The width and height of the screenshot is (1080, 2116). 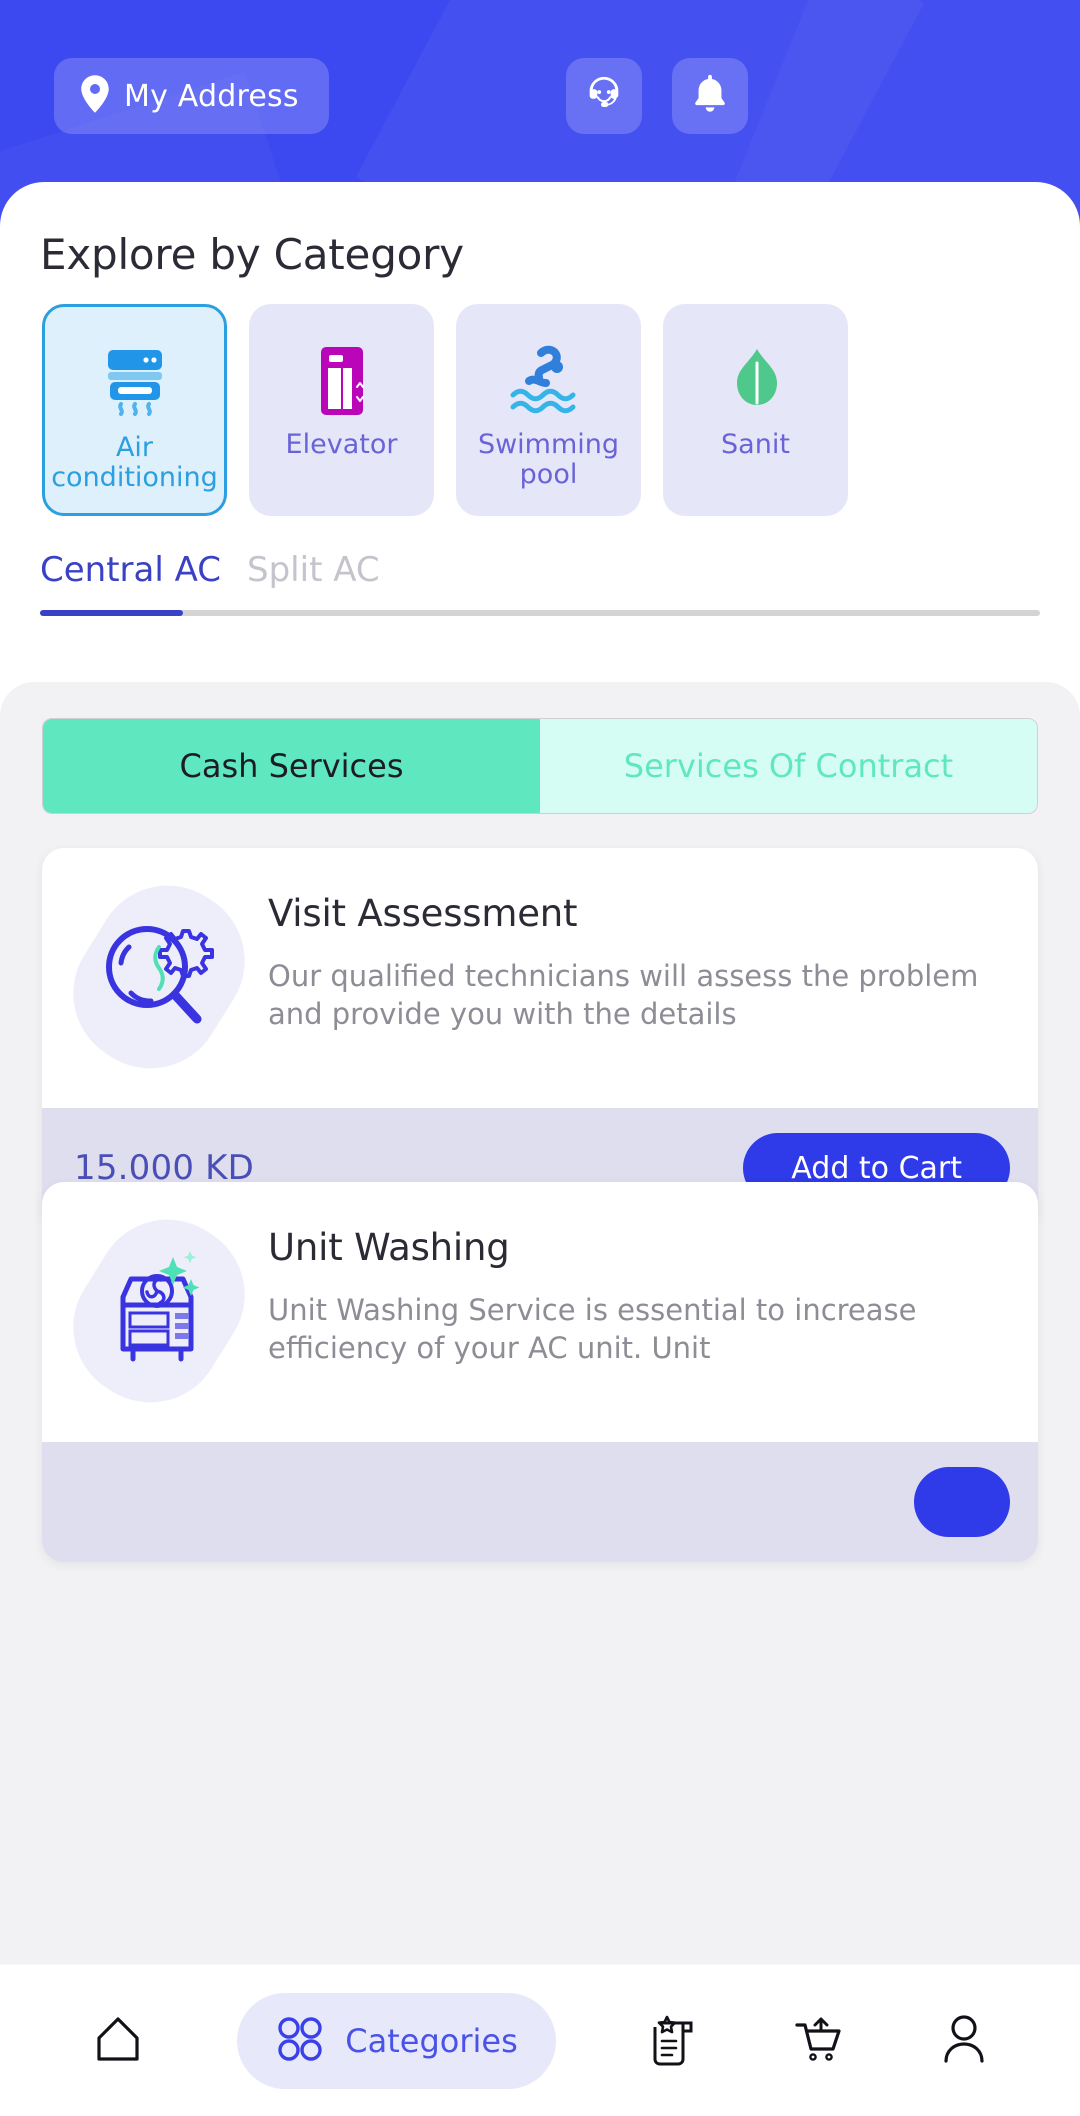 What do you see at coordinates (111, 613) in the screenshot?
I see `tab-underline-indicator` at bounding box center [111, 613].